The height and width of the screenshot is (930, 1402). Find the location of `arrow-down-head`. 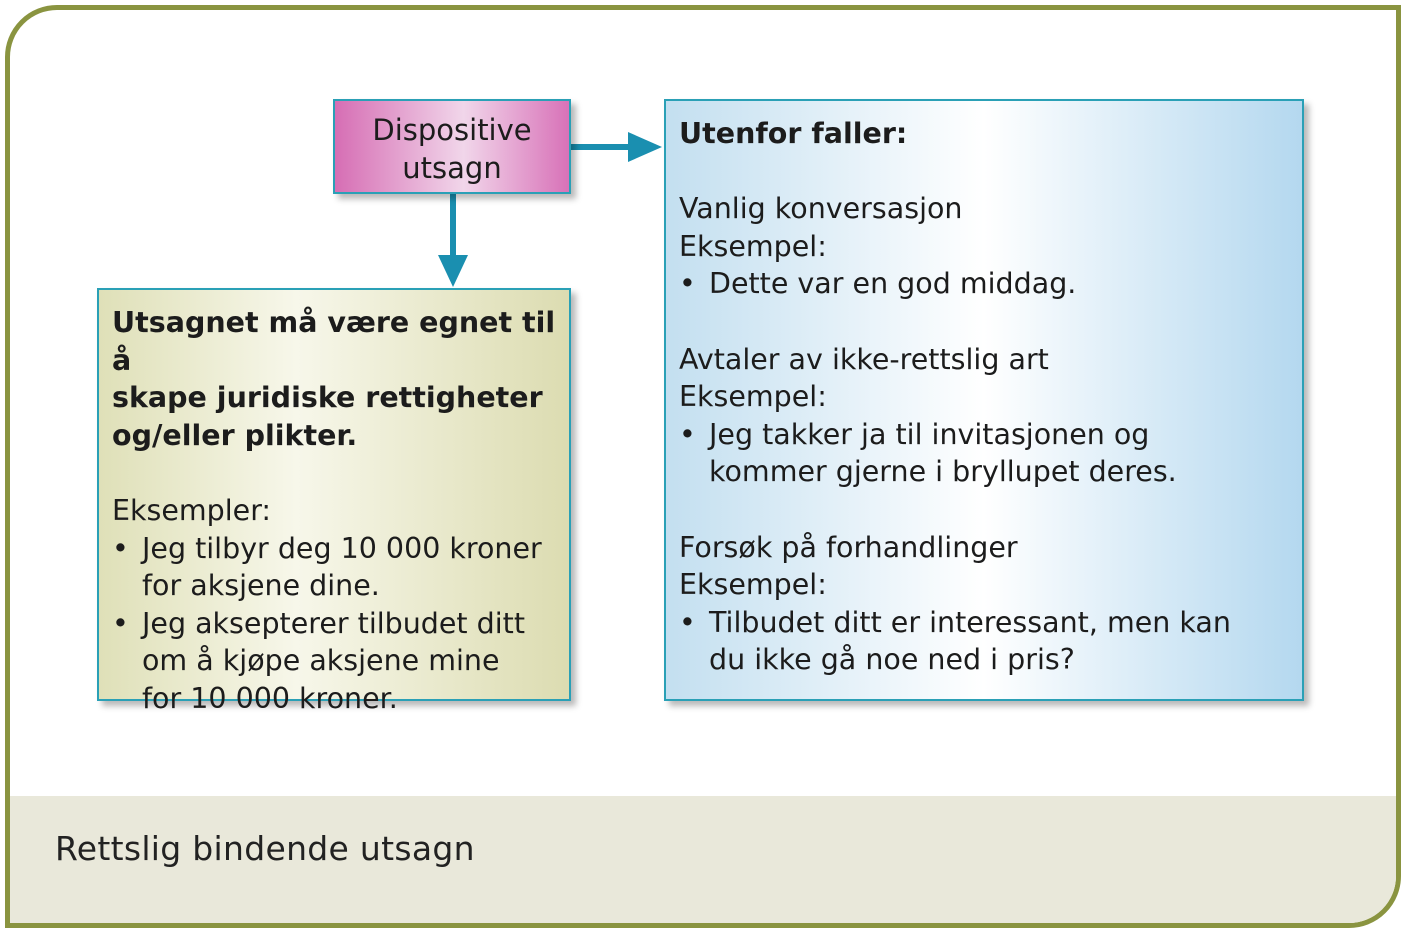

arrow-down-head is located at coordinates (453, 271).